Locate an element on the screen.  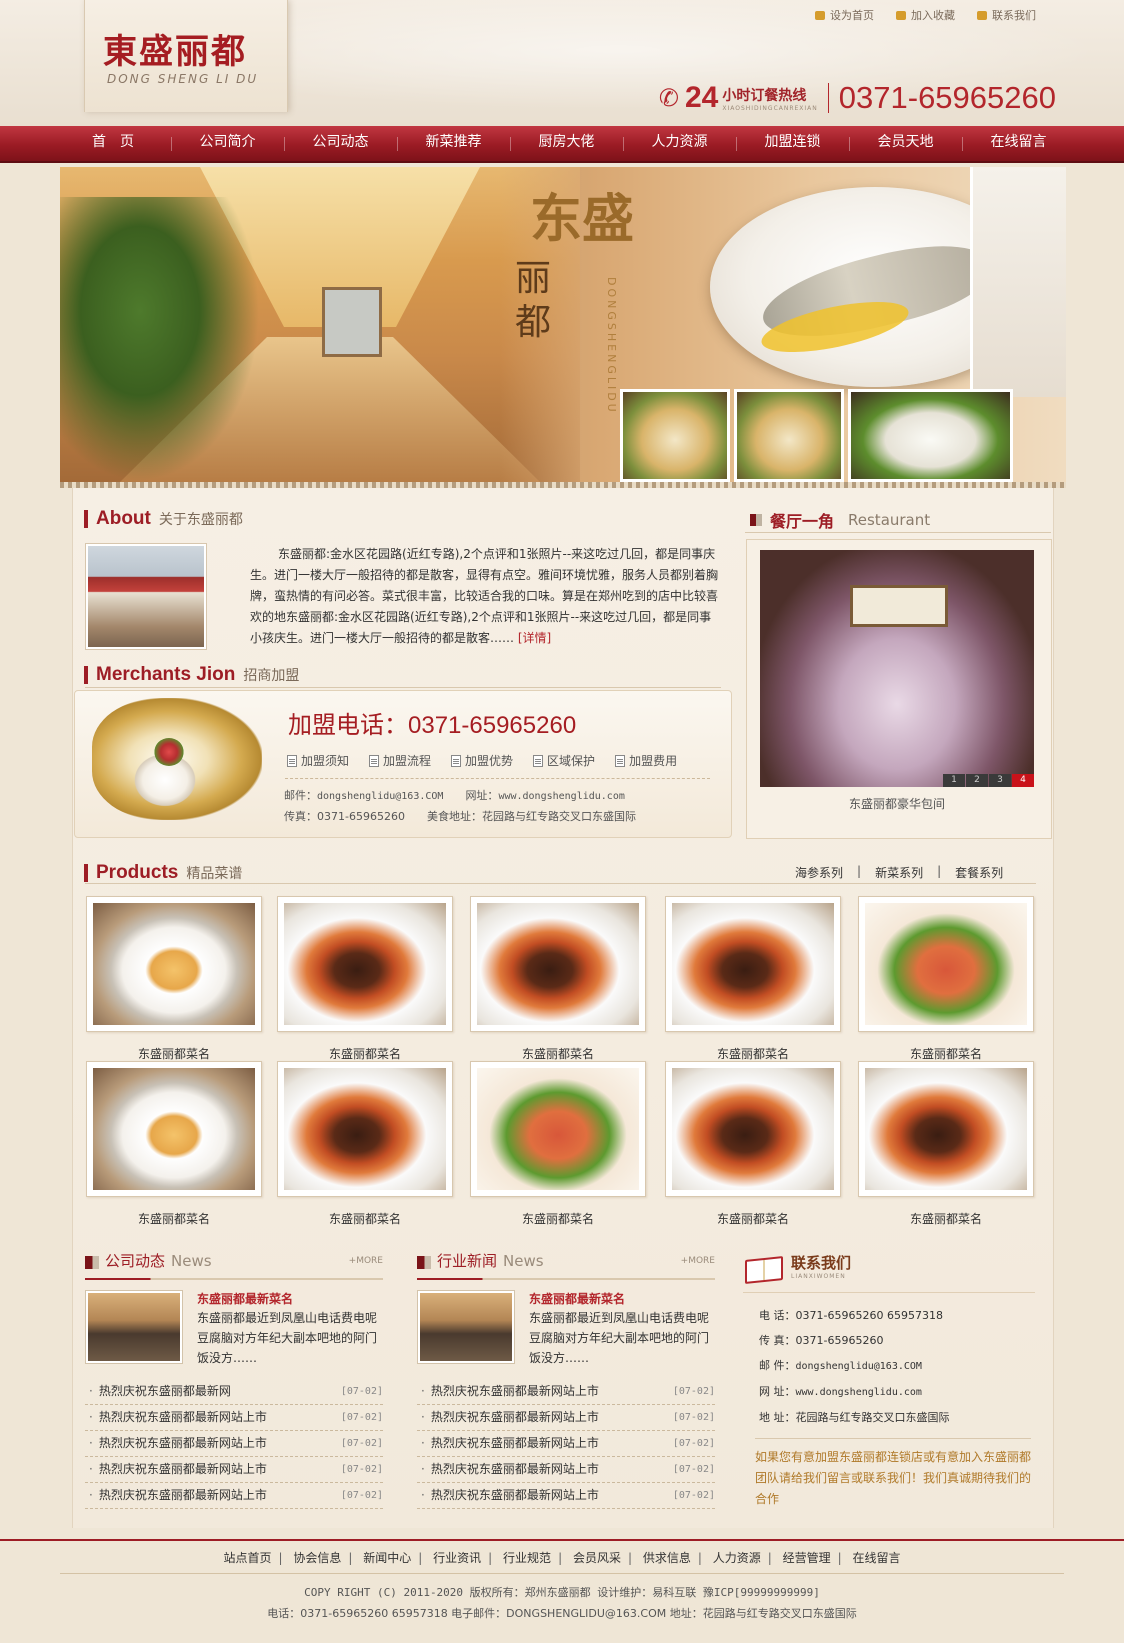
list-item: 热烈庆祝东盛丽都最新网[07-02] is located at coordinates (234, 1392).